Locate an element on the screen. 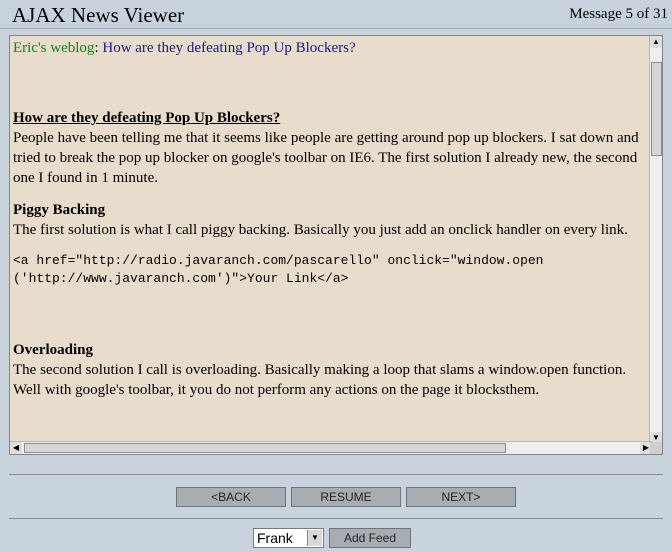 This screenshot has width=672, height=552. section-heading-piggy-backing: Piggy Backing is located at coordinates (59, 210).